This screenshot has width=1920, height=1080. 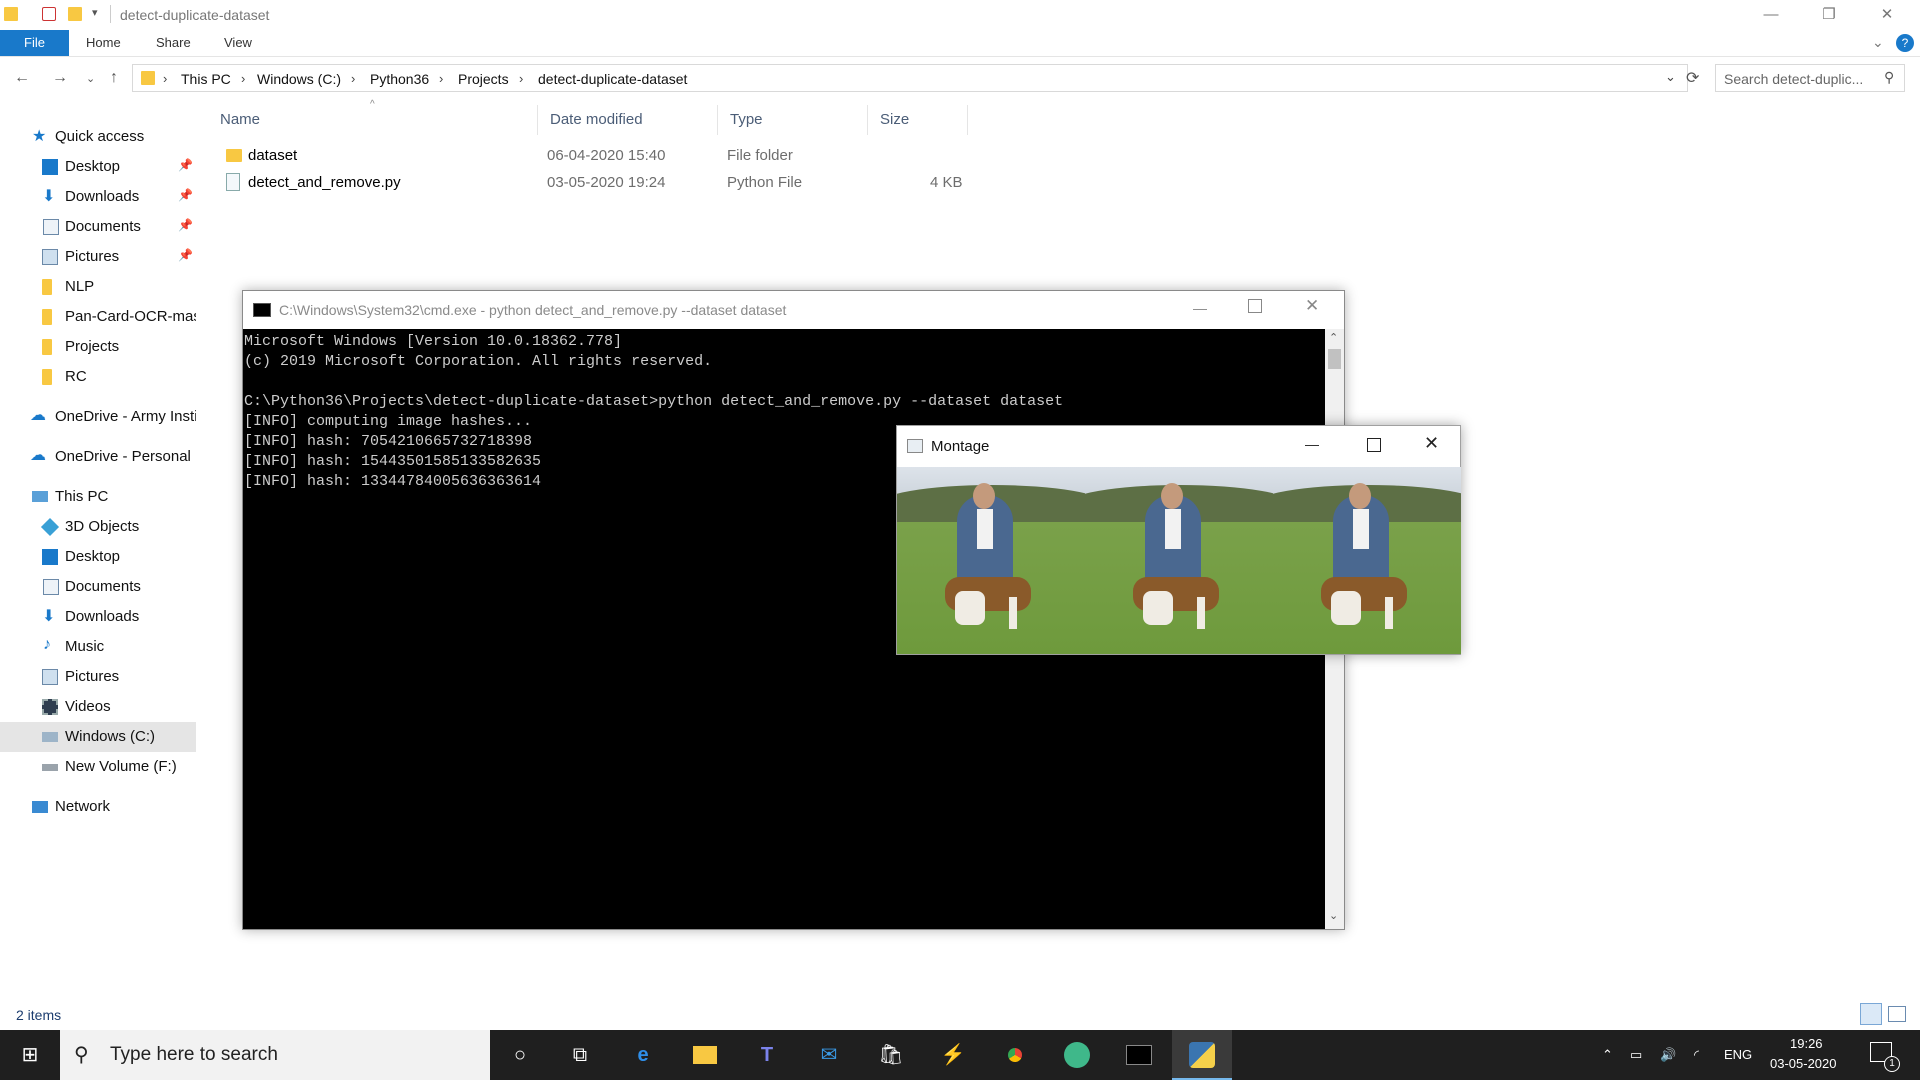 What do you see at coordinates (1636, 1055) in the screenshot?
I see `battery-icon: ▭` at bounding box center [1636, 1055].